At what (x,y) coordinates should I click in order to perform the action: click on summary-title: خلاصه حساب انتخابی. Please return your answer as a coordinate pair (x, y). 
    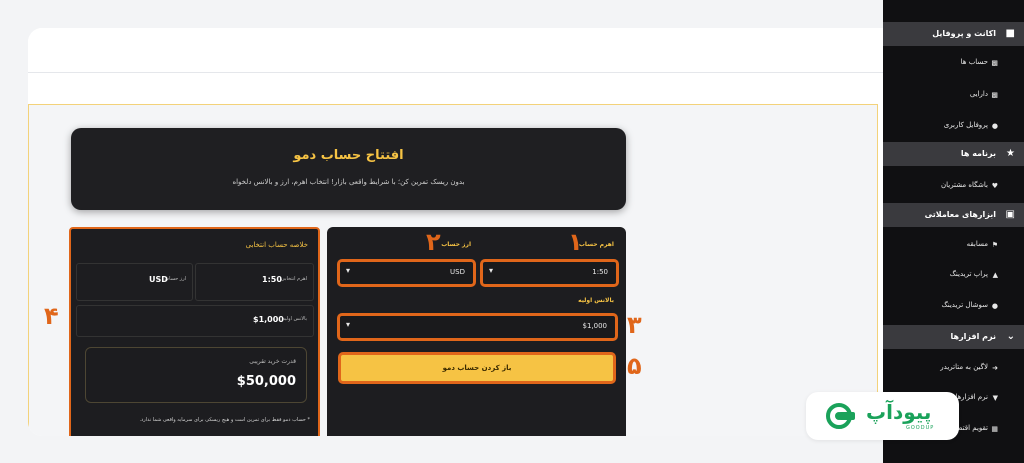
    Looking at the image, I should click on (276, 245).